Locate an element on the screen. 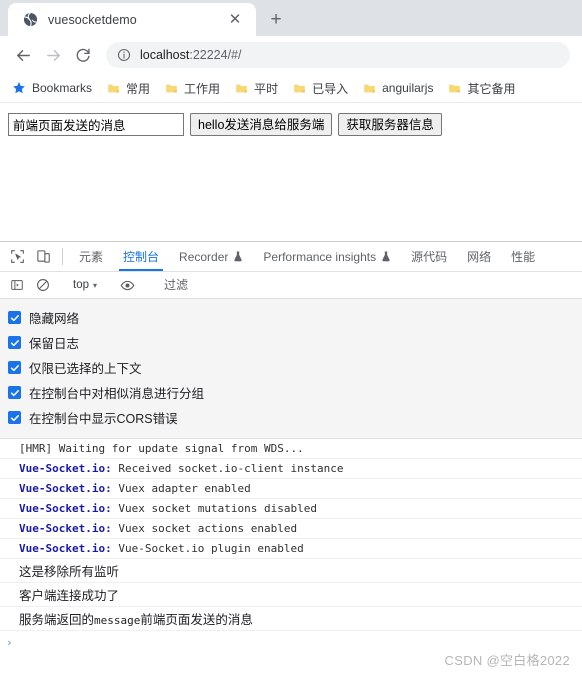  new-tab-button: + is located at coordinates (276, 19).